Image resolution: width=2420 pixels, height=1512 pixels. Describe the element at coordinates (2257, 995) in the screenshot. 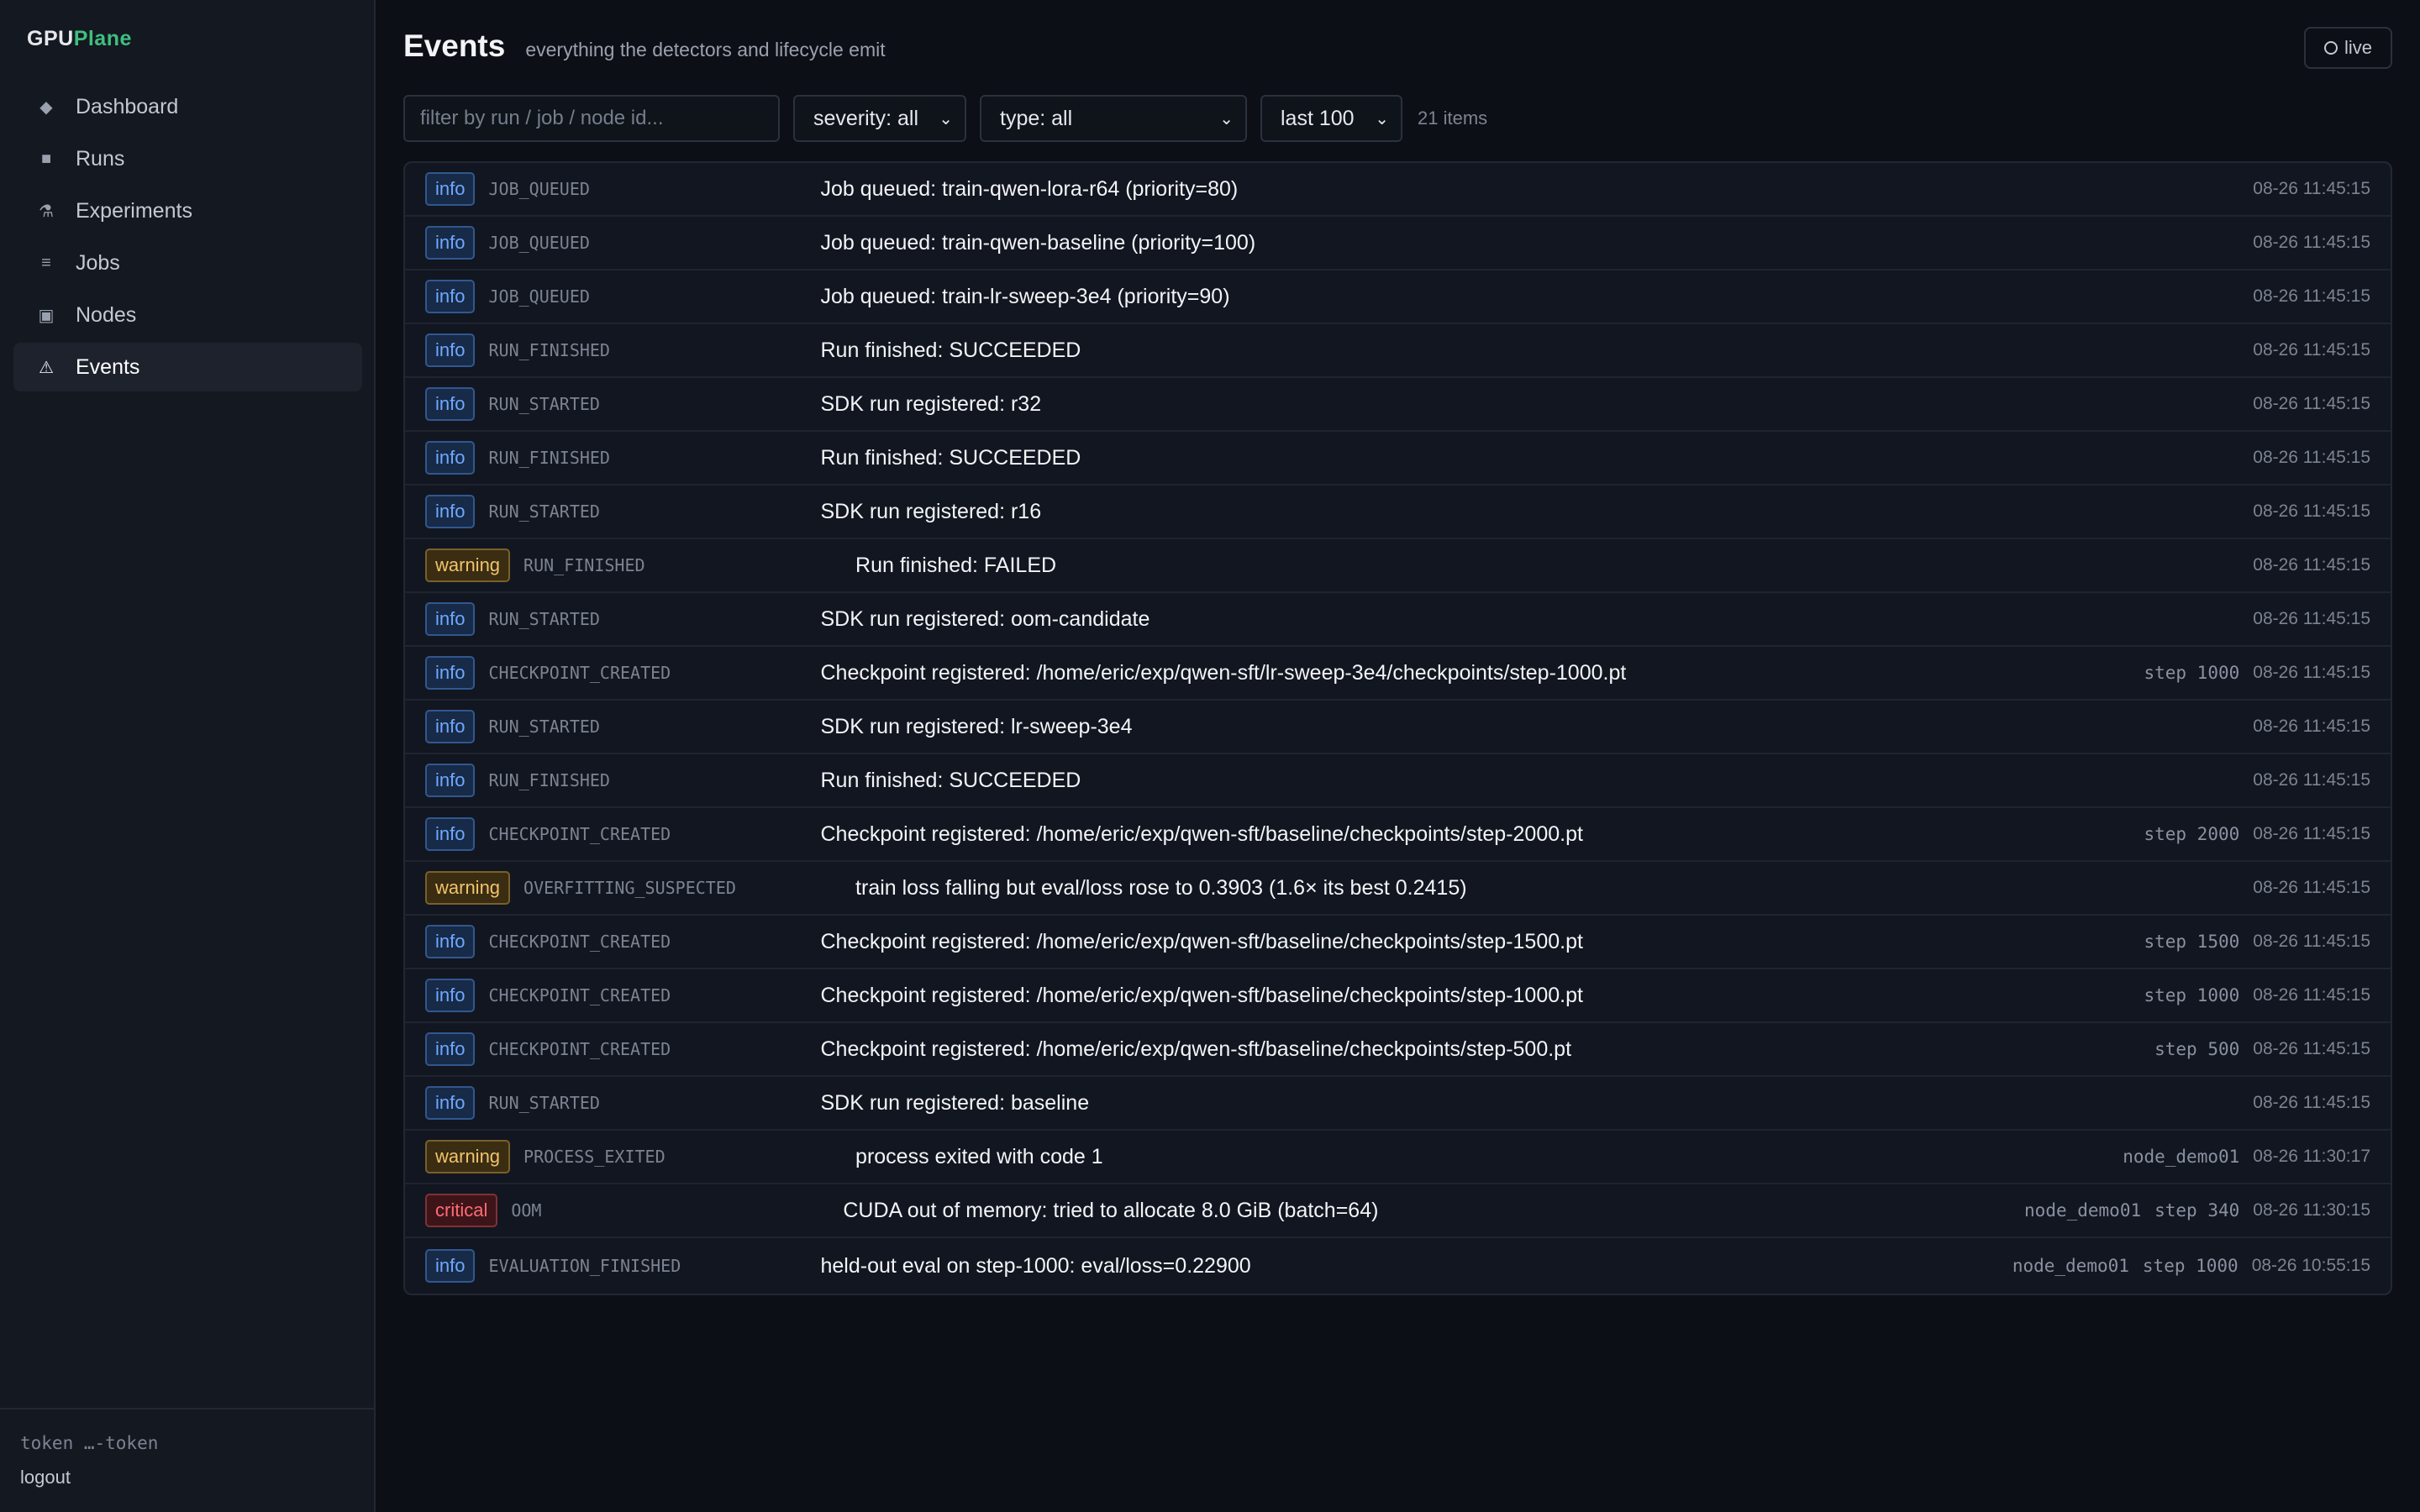

I see `event-meta: step 1000 08-26 11:45:15` at that location.